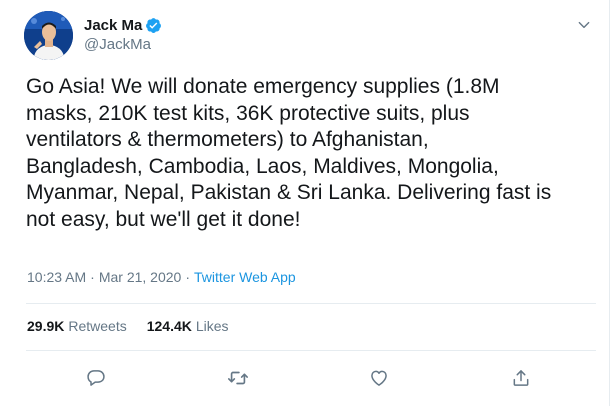  I want to click on tweet-header: Jack Ma @JackMa, so click(93, 35).